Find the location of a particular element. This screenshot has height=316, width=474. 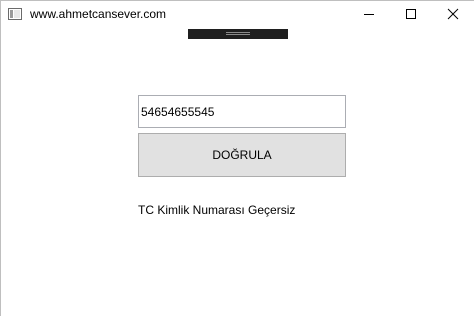

verify-button: DOĞRULA is located at coordinates (242, 155).